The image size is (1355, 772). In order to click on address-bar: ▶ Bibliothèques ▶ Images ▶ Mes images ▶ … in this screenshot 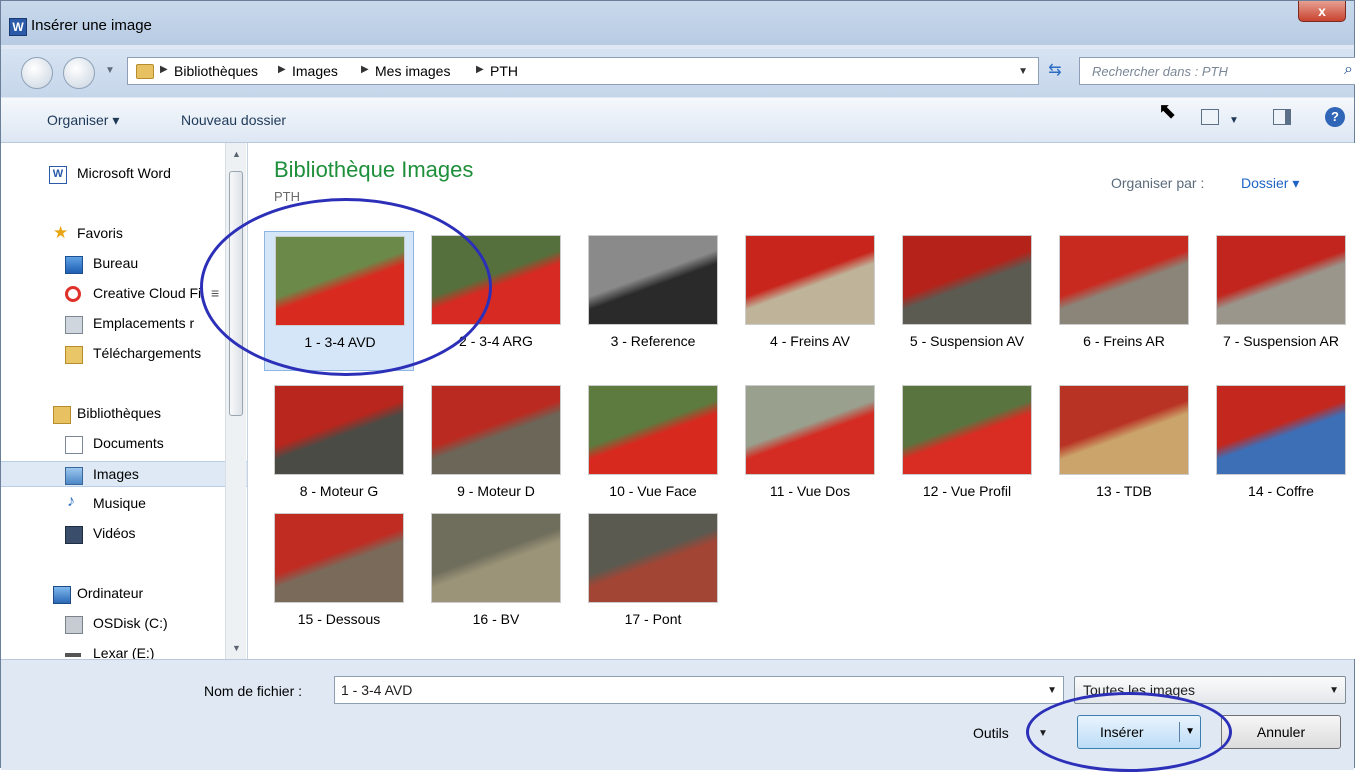, I will do `click(583, 71)`.